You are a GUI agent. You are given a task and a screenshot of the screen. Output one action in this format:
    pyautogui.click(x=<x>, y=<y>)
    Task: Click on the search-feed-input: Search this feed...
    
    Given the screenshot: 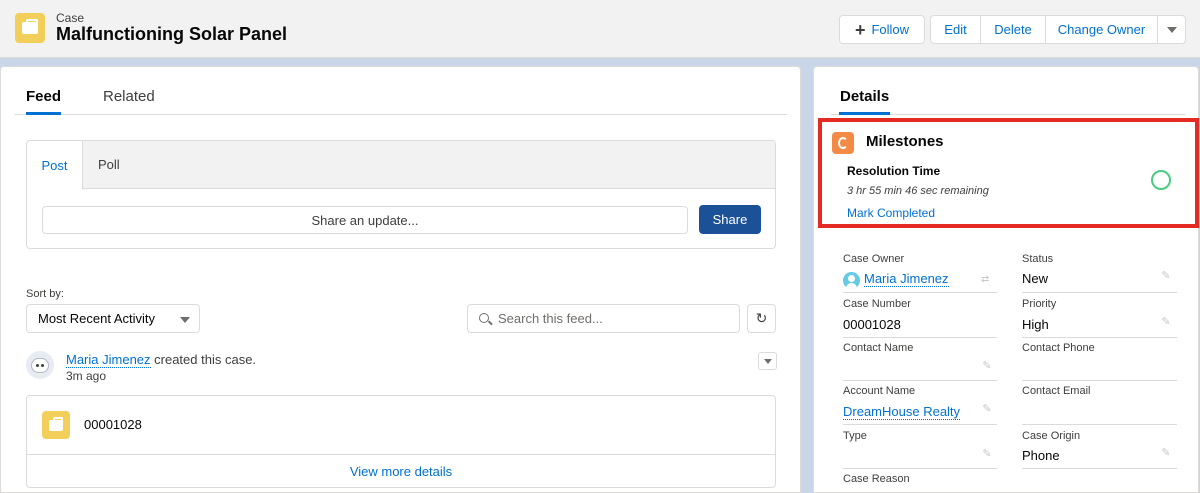 What is the action you would take?
    pyautogui.click(x=603, y=318)
    